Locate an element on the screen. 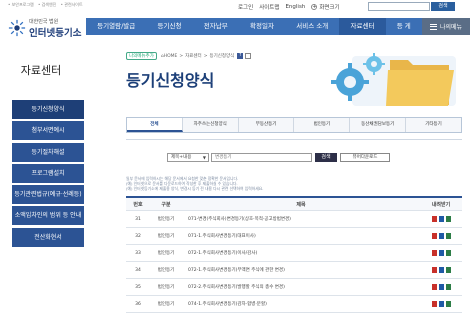  breadcrumb-home: HOME is located at coordinates (171, 56).